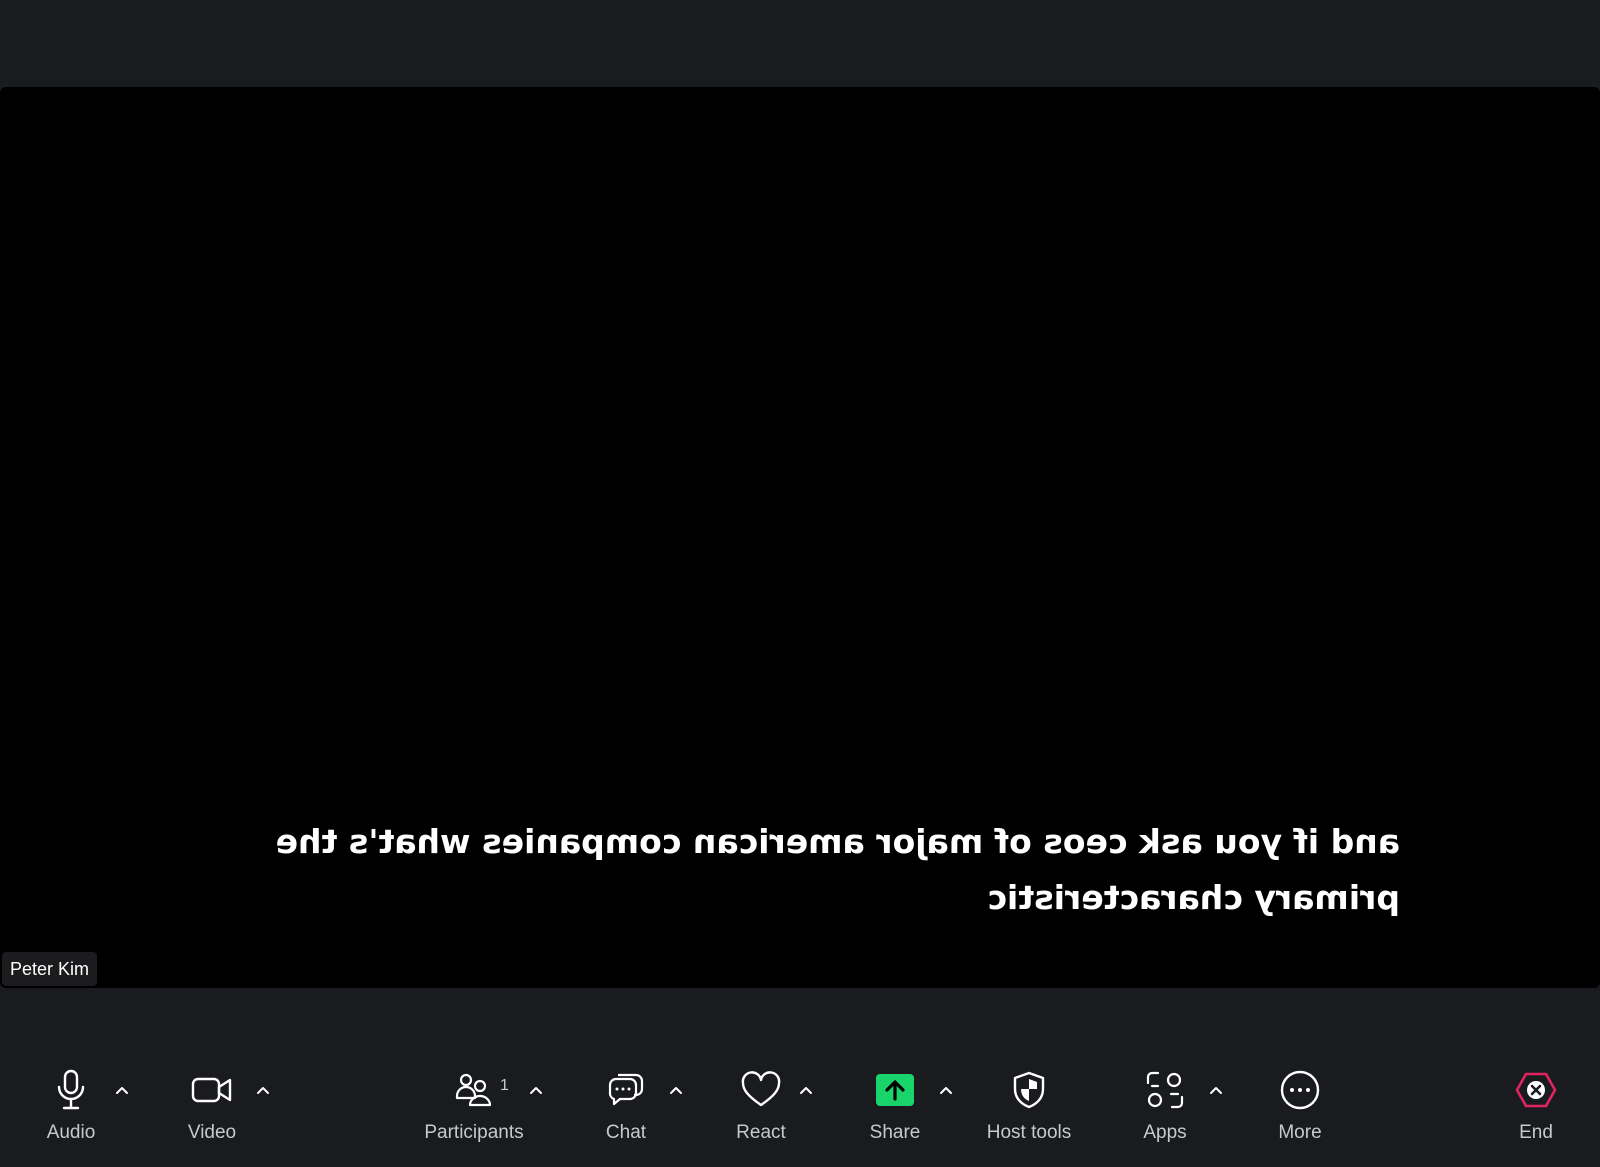 Image resolution: width=1600 pixels, height=1167 pixels. Describe the element at coordinates (71, 1090) in the screenshot. I see `microphone-icon` at that location.